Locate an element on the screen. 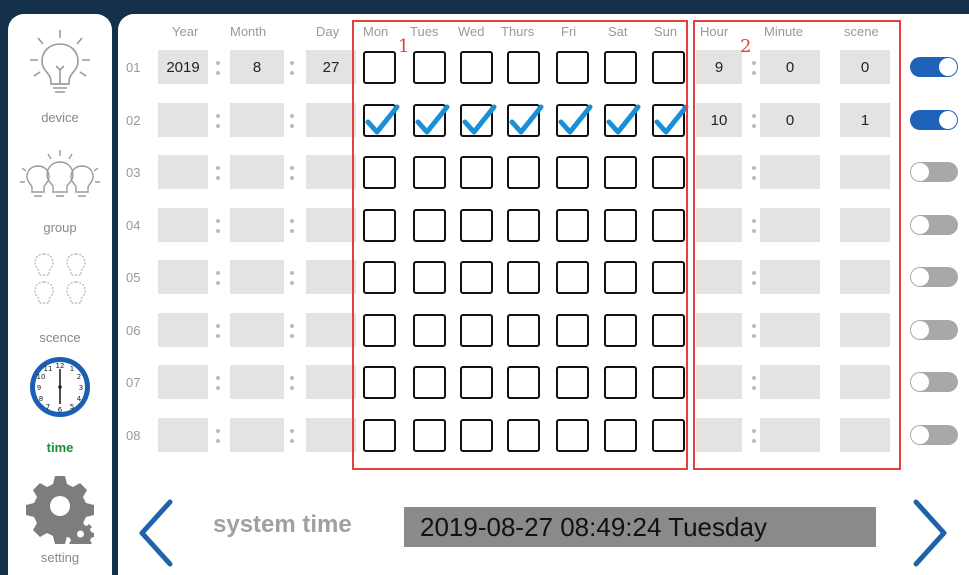 The image size is (969, 575). svg-text: 12 is located at coordinates (60, 366).